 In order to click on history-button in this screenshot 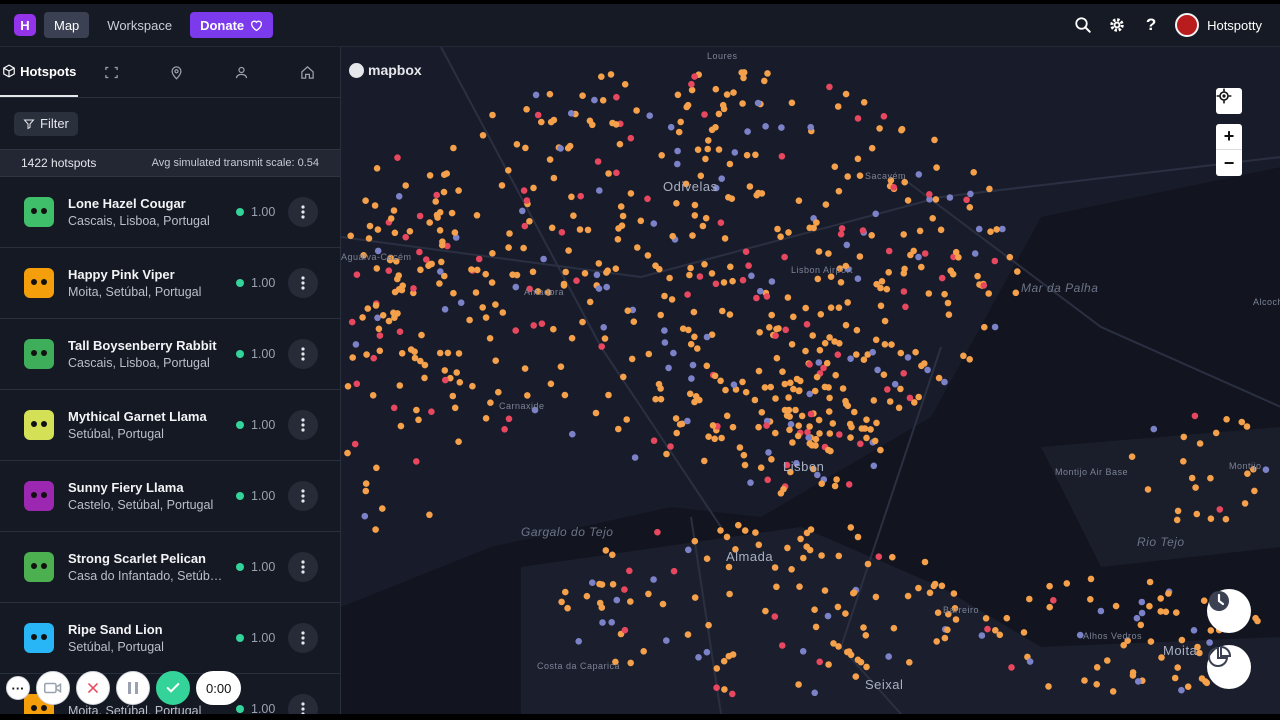, I will do `click(1229, 611)`.